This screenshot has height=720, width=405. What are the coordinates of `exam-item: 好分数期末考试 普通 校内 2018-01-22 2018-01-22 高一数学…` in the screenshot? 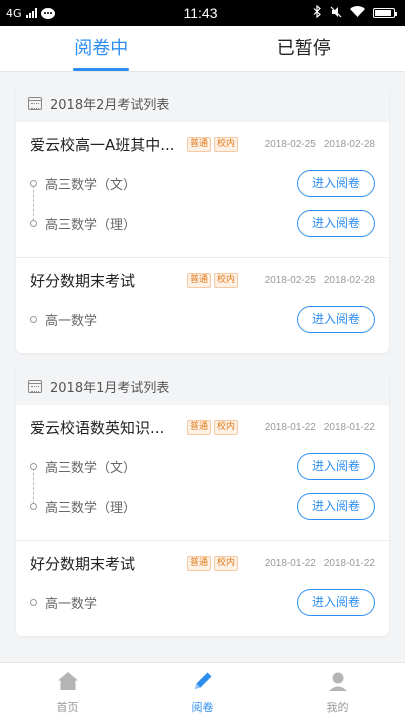 It's located at (202, 588).